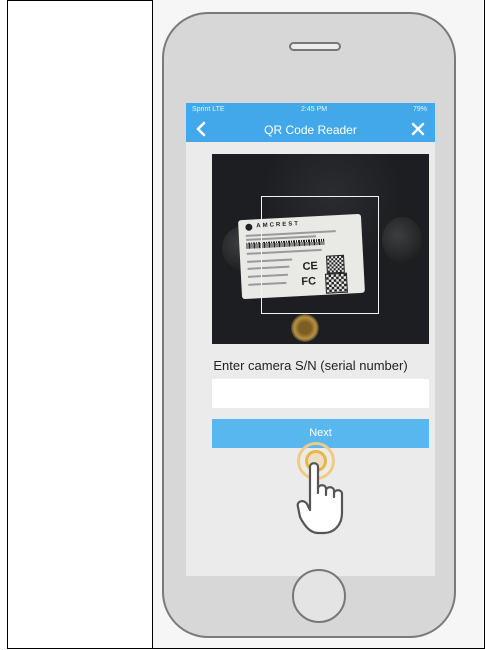  I want to click on tripod-mount, so click(305, 328).